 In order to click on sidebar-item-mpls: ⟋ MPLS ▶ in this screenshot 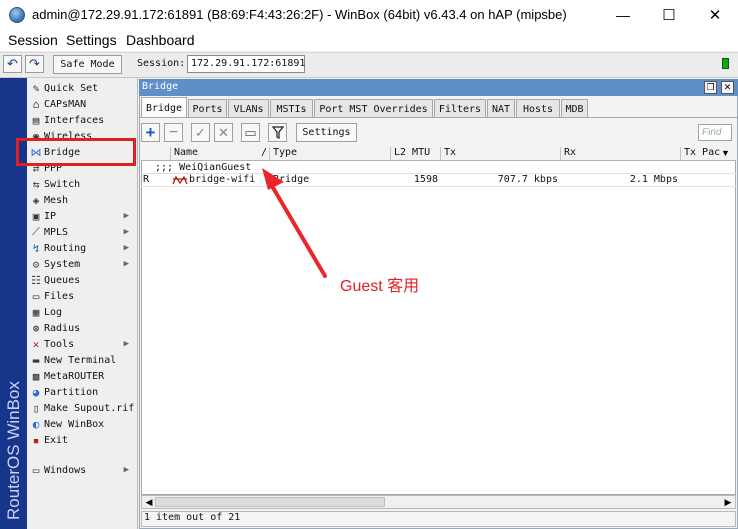, I will do `click(82, 232)`.